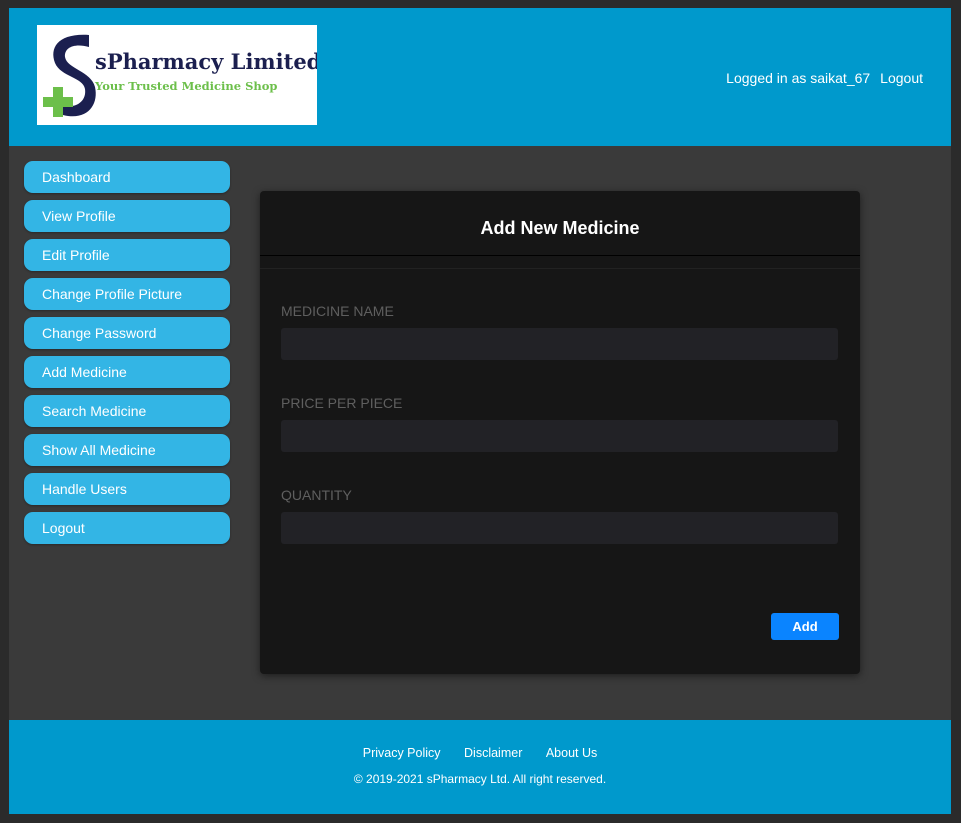 The width and height of the screenshot is (961, 823). I want to click on footer-link-disclaimer: Disclaimer, so click(493, 753).